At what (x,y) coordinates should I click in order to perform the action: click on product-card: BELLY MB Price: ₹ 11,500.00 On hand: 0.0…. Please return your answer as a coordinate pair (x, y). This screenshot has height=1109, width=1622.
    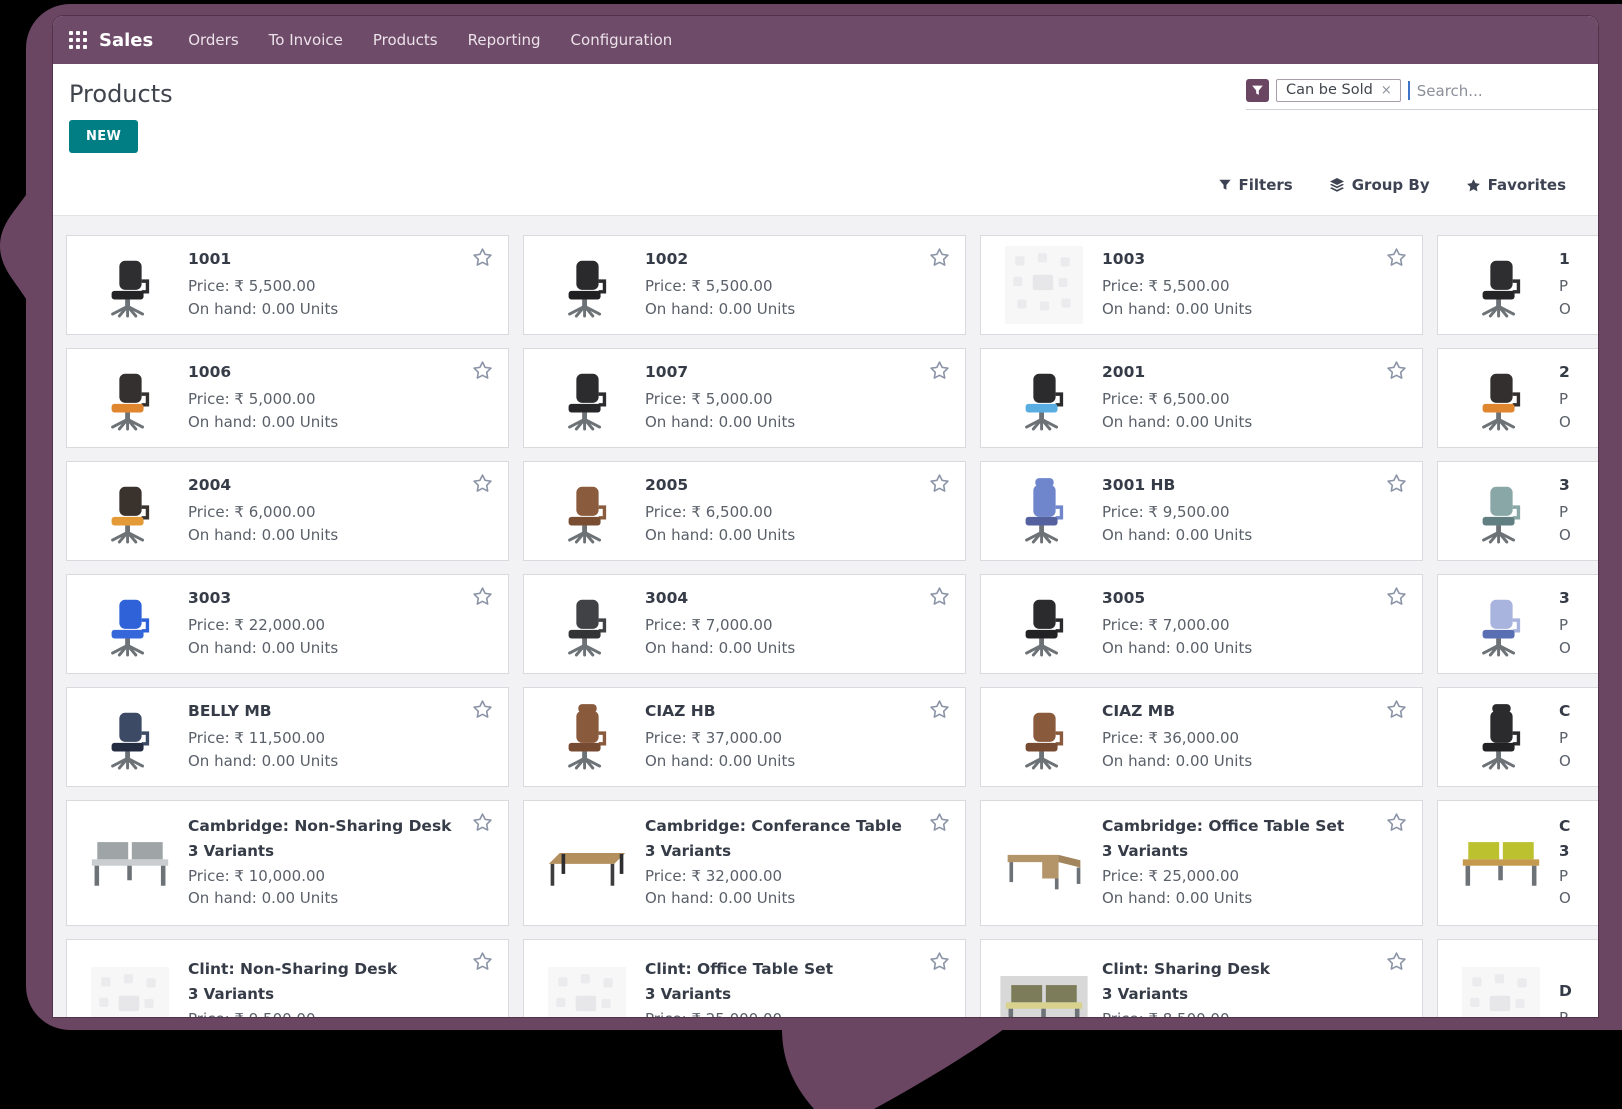
    Looking at the image, I should click on (287, 737).